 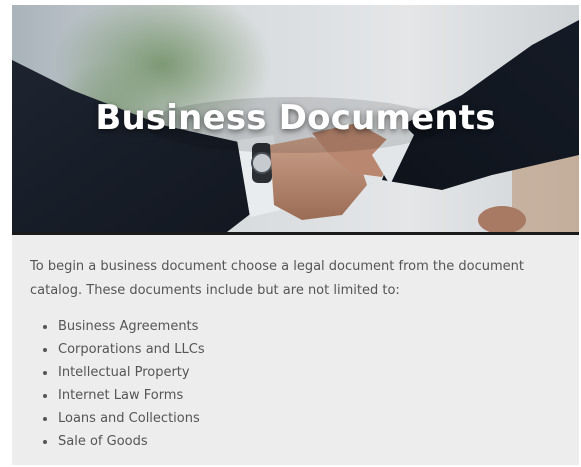 What do you see at coordinates (124, 372) in the screenshot?
I see `list-item-label: Intellectual Property` at bounding box center [124, 372].